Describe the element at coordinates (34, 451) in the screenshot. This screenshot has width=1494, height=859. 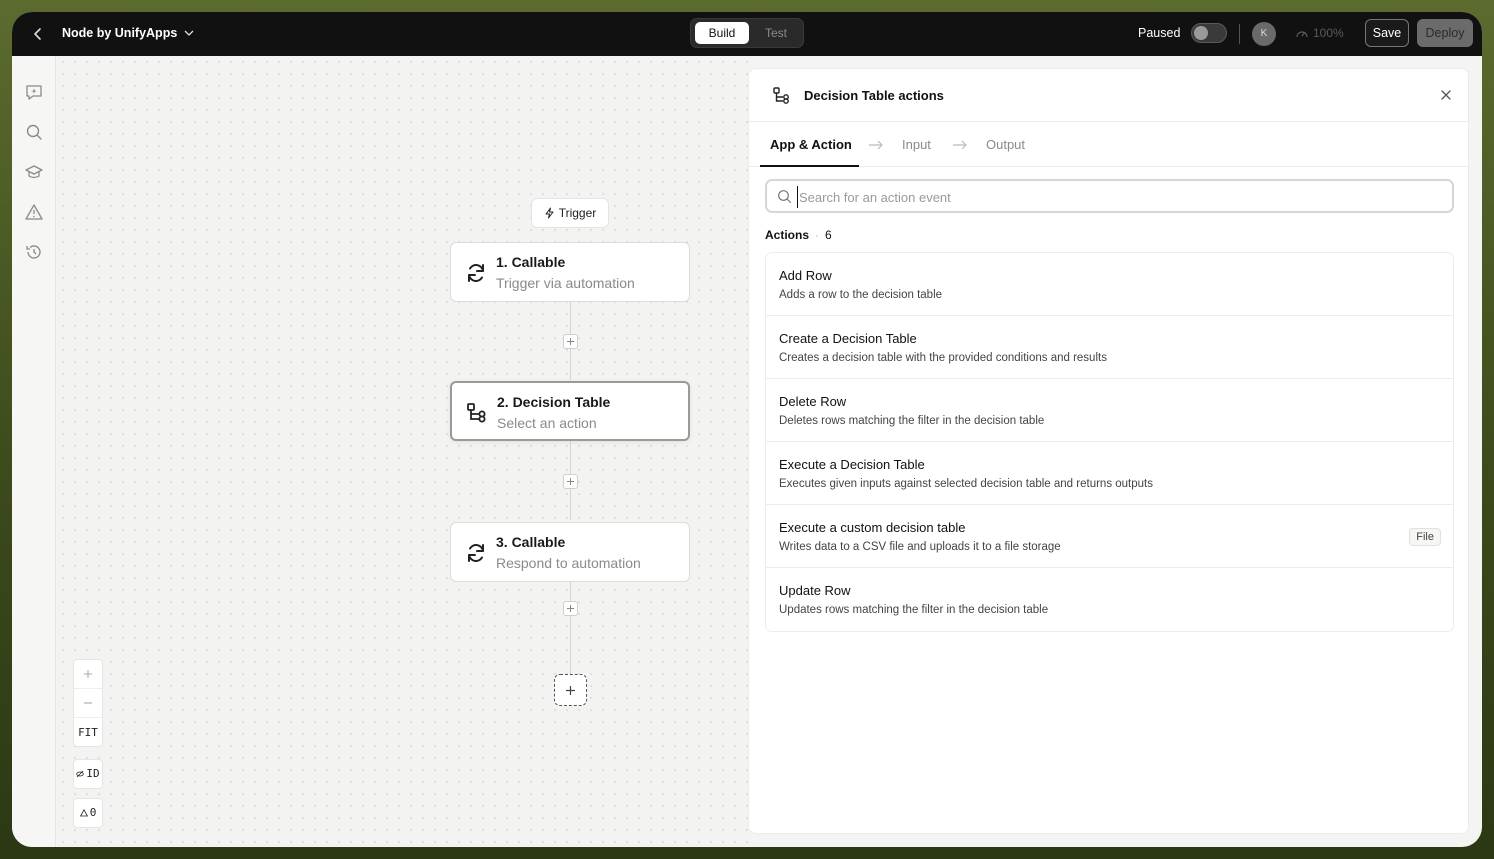
I see `left-rail` at that location.